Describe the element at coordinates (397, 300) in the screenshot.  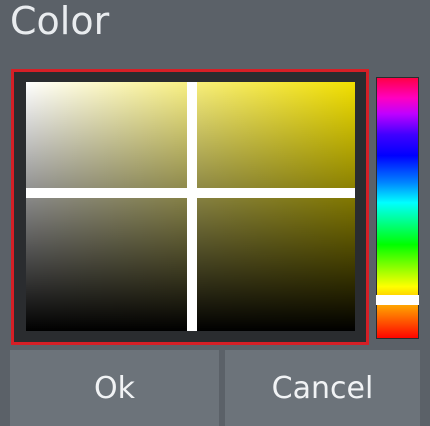
I see `hue-slider-marker` at that location.